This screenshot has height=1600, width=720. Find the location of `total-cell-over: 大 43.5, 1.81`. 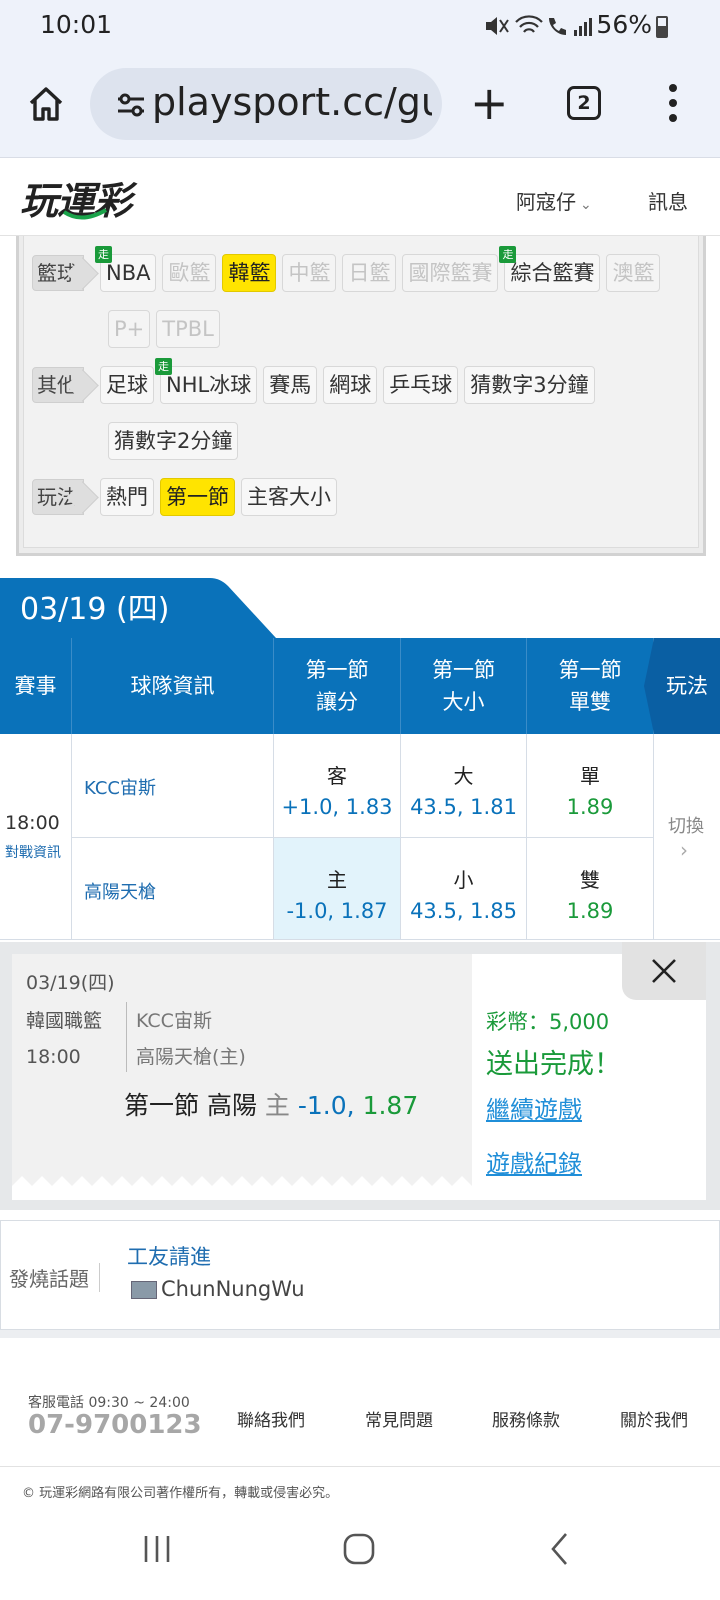

total-cell-over: 大 43.5, 1.81 is located at coordinates (464, 786).